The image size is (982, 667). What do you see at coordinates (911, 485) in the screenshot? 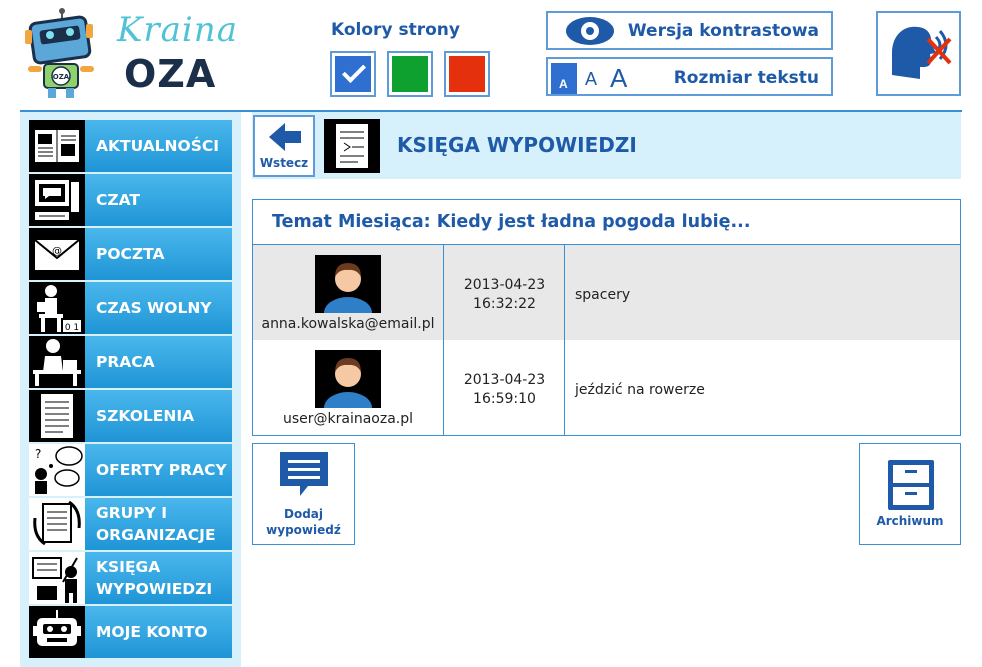
I see `file-cabinet-icon` at bounding box center [911, 485].